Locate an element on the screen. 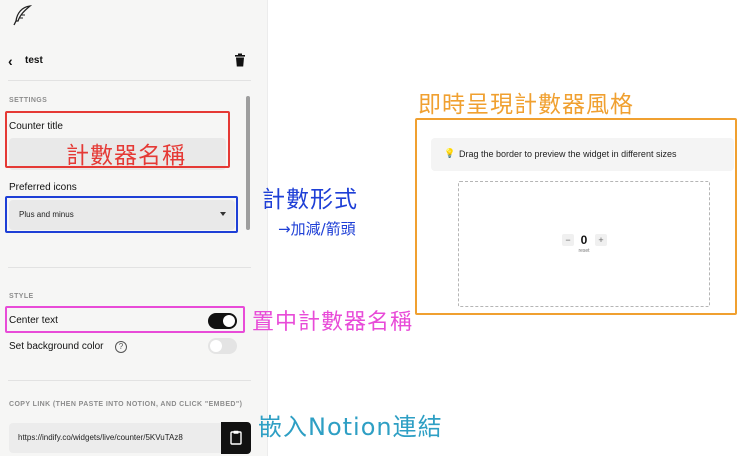 This screenshot has width=740, height=456. clipboard-icon is located at coordinates (236, 437).